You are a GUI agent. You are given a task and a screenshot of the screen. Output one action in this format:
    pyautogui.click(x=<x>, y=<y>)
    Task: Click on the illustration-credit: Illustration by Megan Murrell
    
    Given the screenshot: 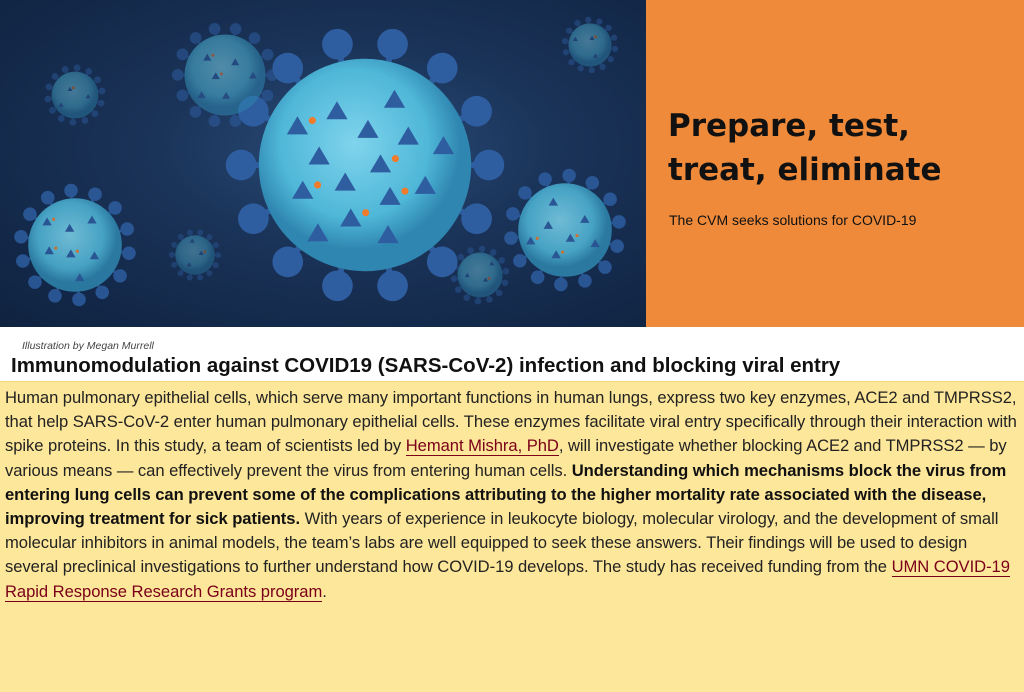 What is the action you would take?
    pyautogui.click(x=88, y=346)
    